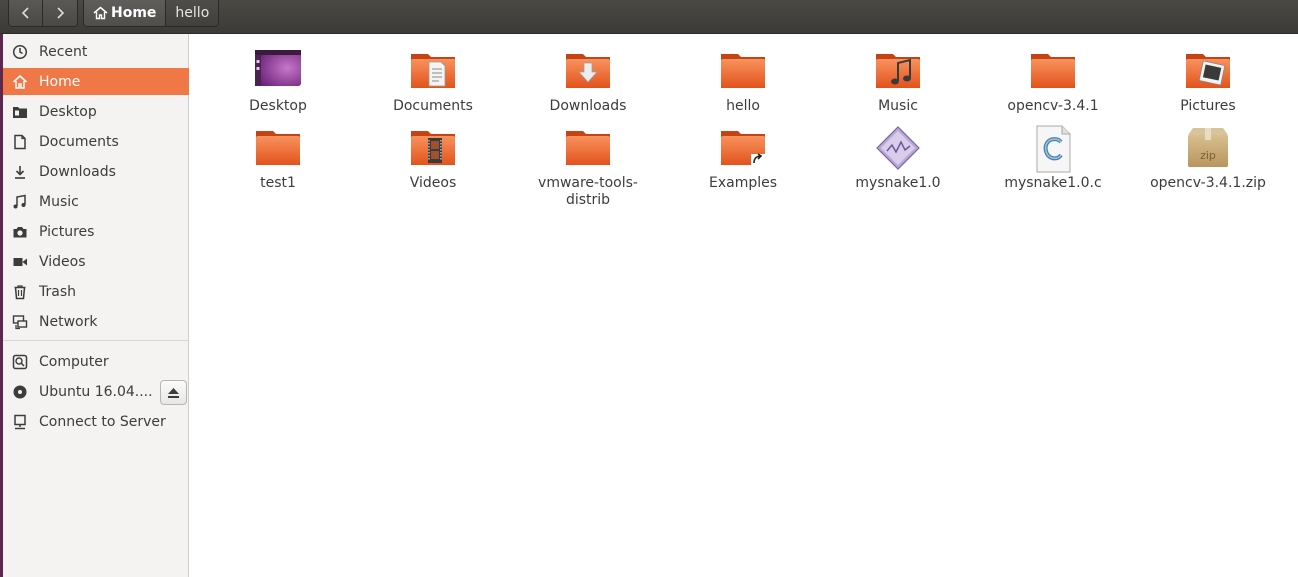  I want to click on file-item-examples: Examples, so click(743, 158).